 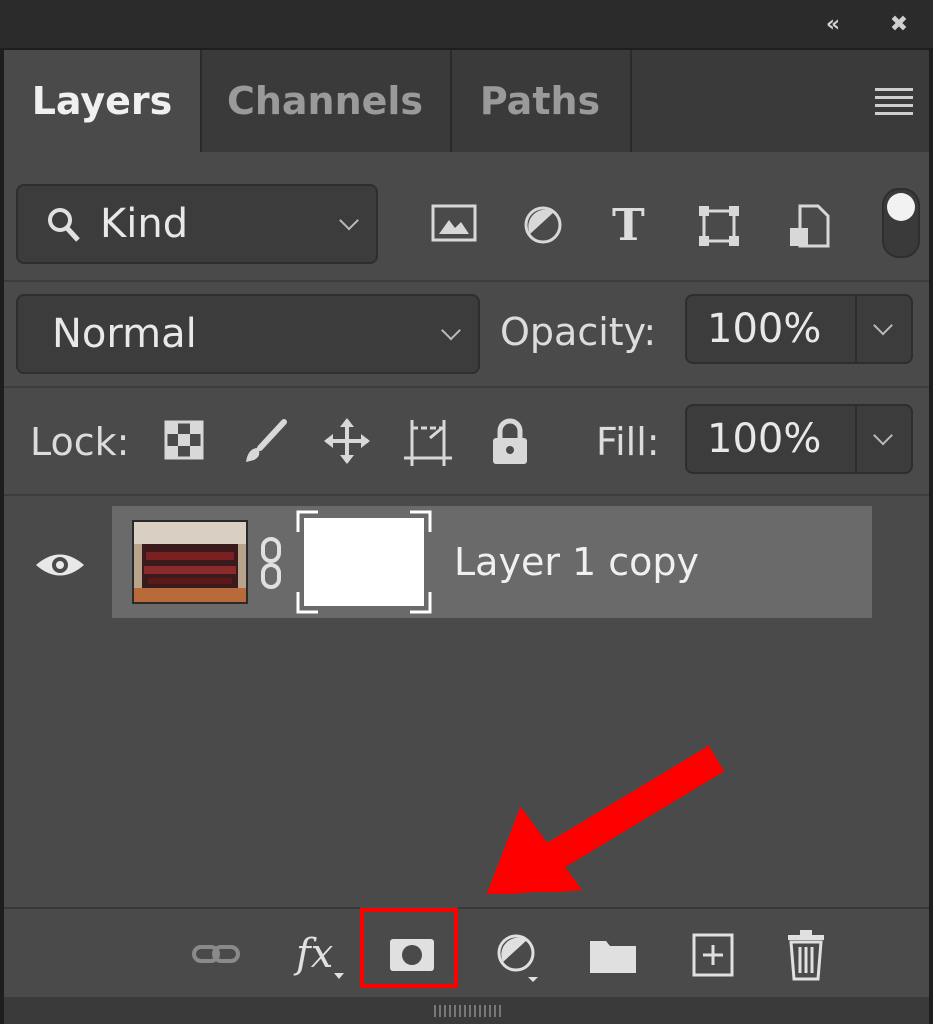 What do you see at coordinates (541, 101) in the screenshot?
I see `tab-paths: Paths` at bounding box center [541, 101].